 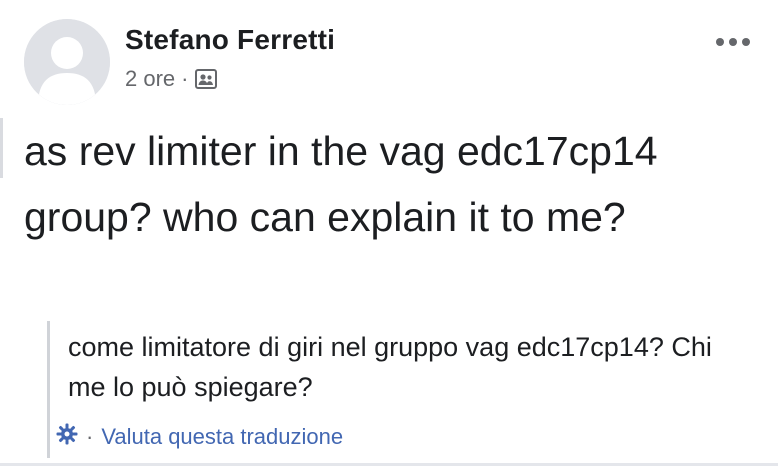 What do you see at coordinates (230, 40) in the screenshot?
I see `author-name: Stefano Ferretti` at bounding box center [230, 40].